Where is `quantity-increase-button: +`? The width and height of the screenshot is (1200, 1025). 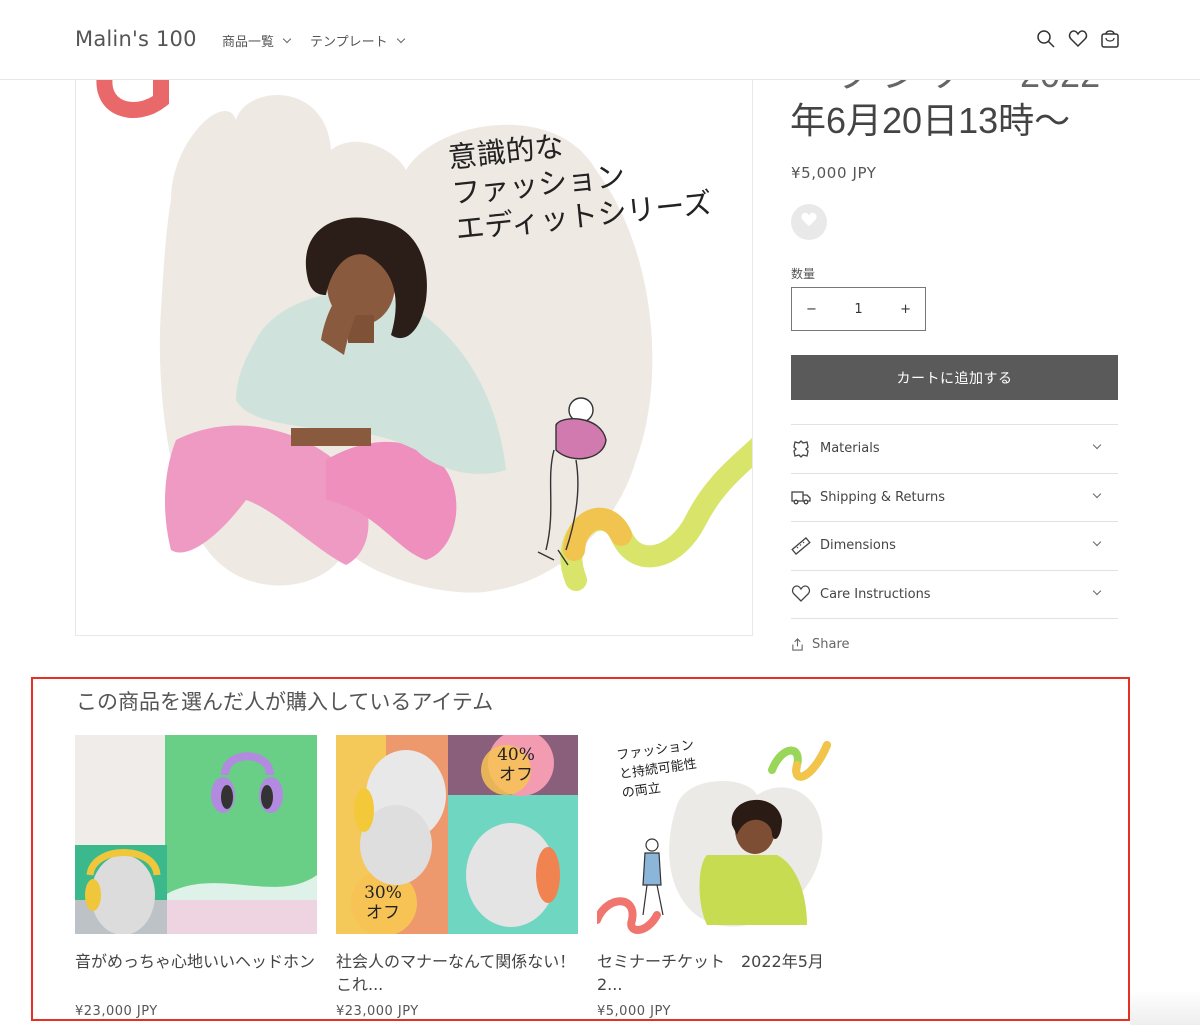 quantity-increase-button: + is located at coordinates (905, 309).